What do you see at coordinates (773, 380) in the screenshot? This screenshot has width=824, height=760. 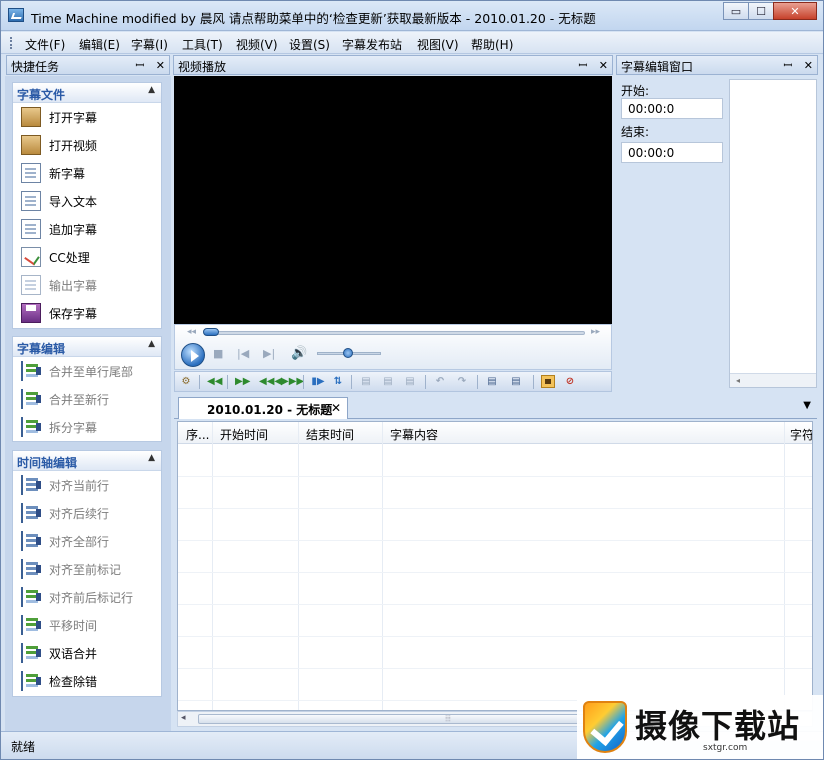 I see `text-area-scrollbar: ◂` at bounding box center [773, 380].